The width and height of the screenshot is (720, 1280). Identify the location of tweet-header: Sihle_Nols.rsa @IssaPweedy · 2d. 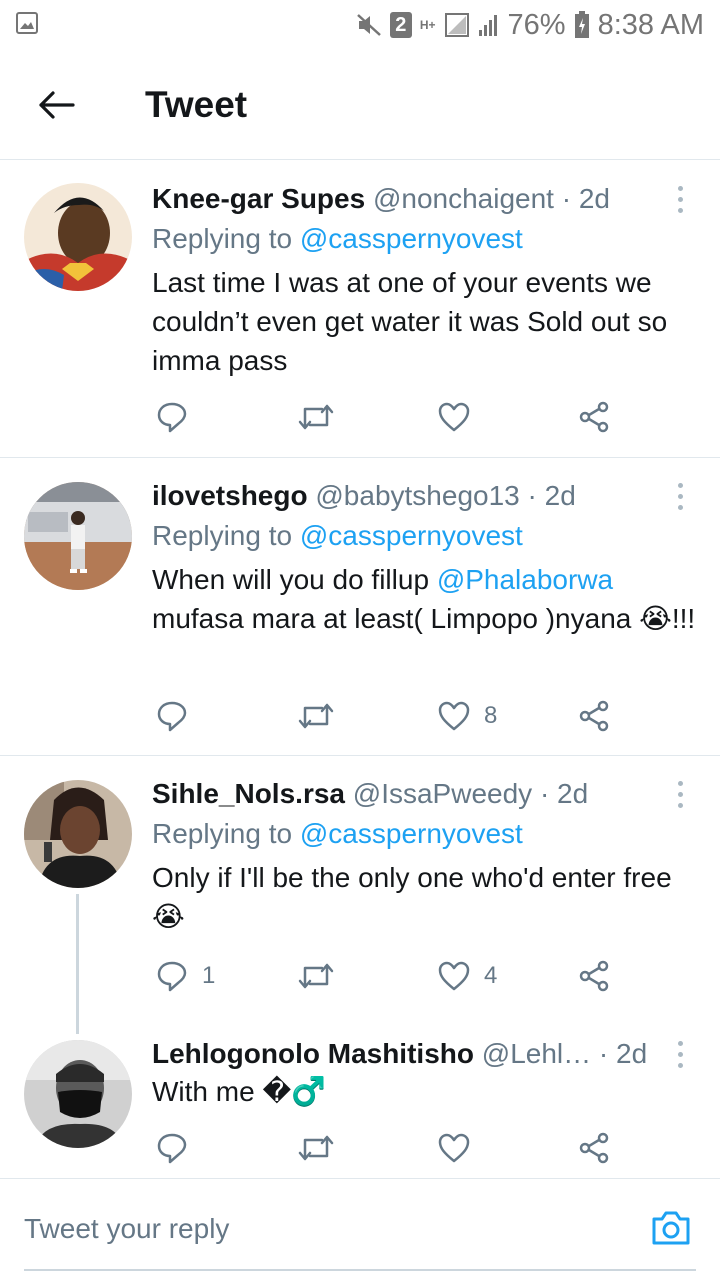
(402, 794).